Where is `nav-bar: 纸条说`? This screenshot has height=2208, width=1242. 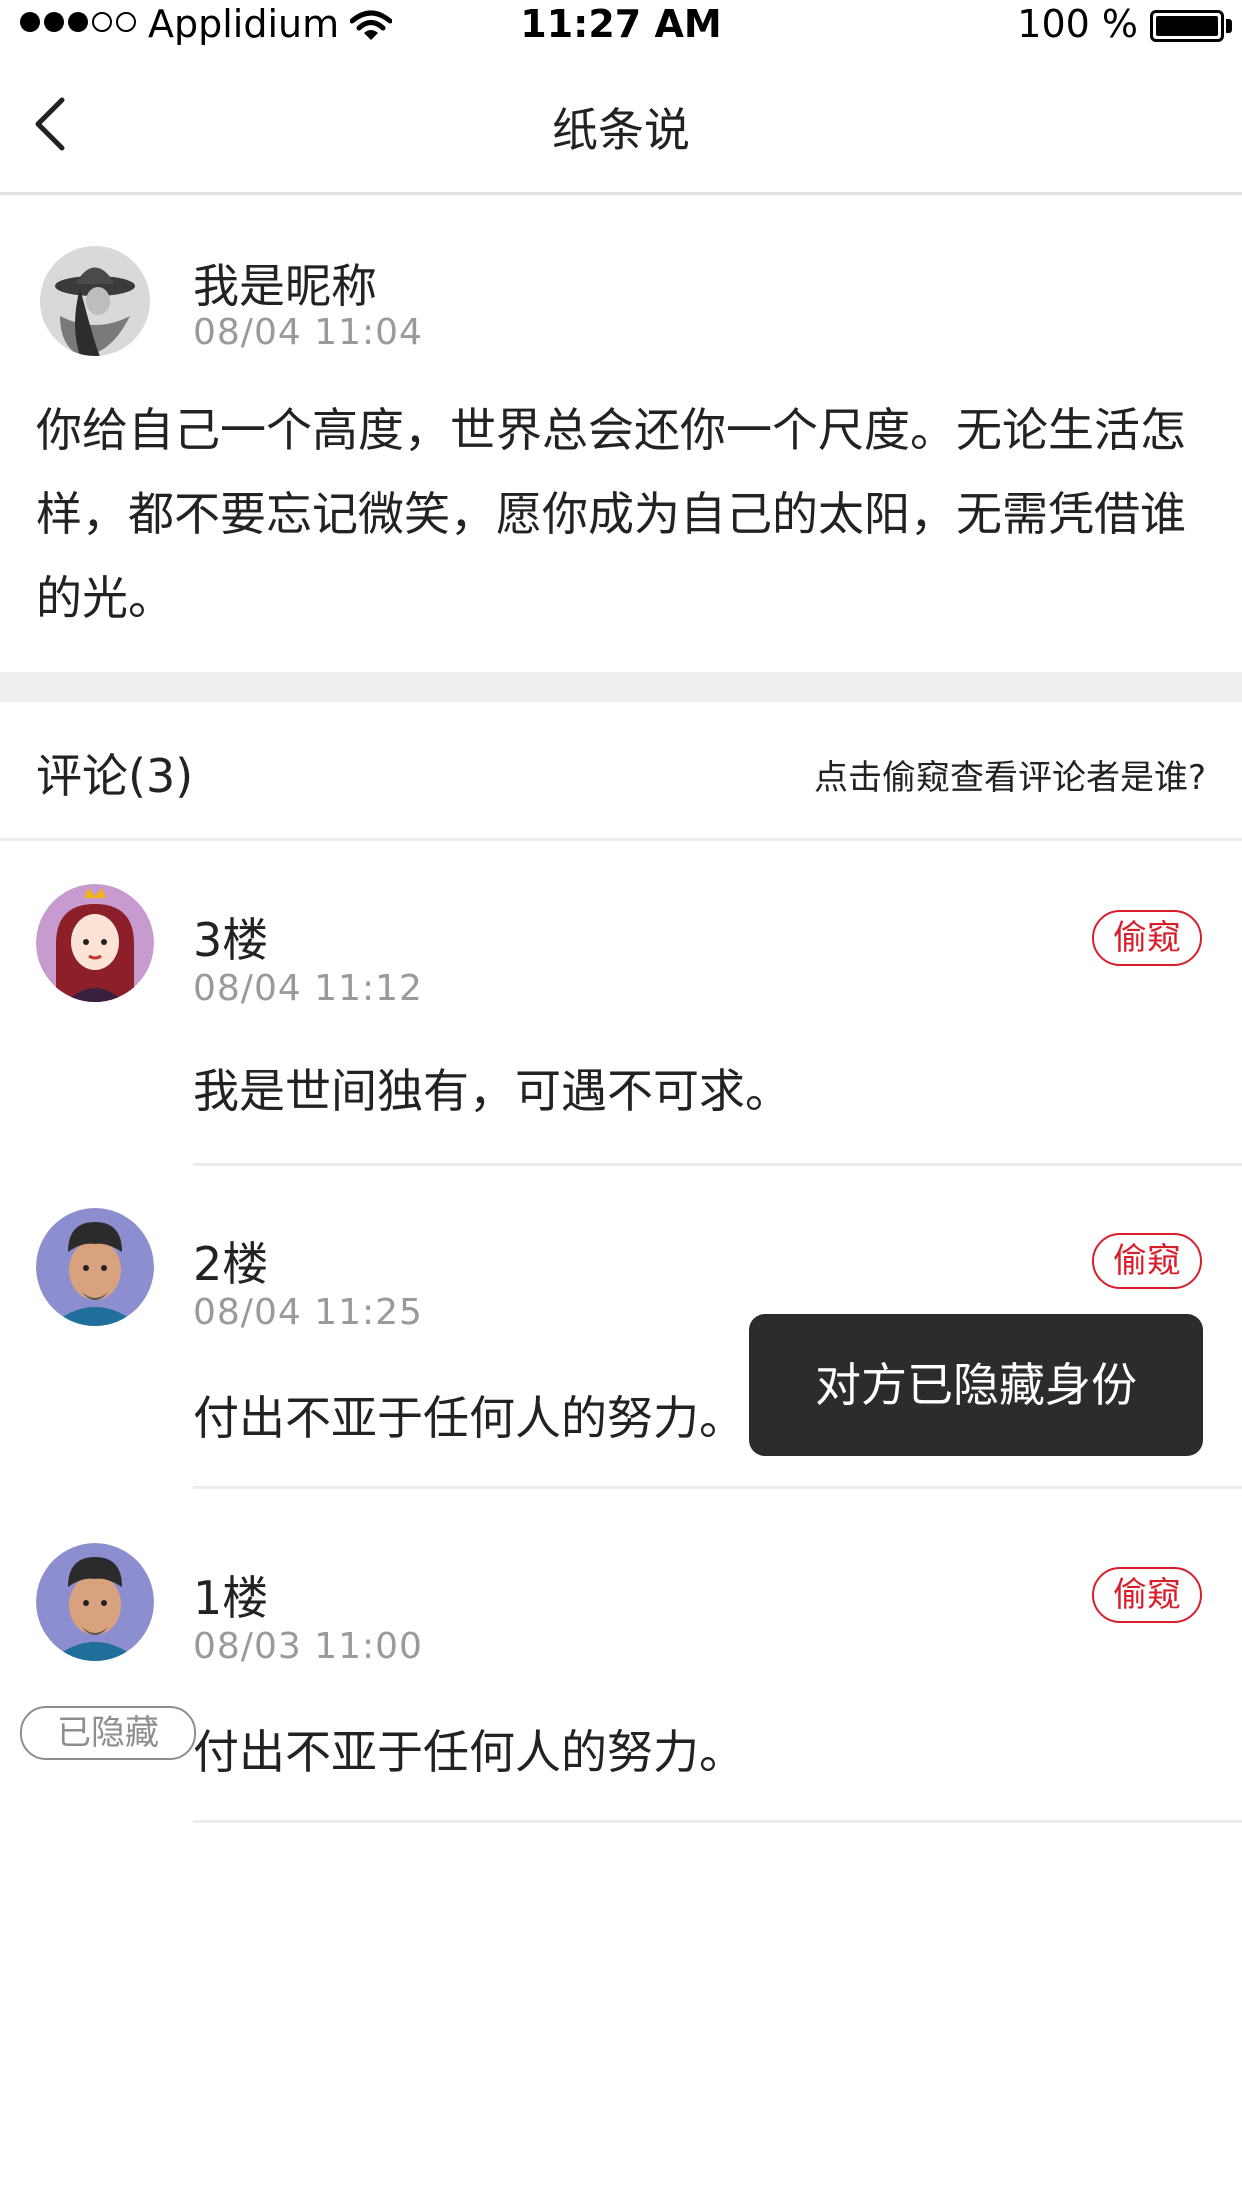 nav-bar: 纸条说 is located at coordinates (621, 125).